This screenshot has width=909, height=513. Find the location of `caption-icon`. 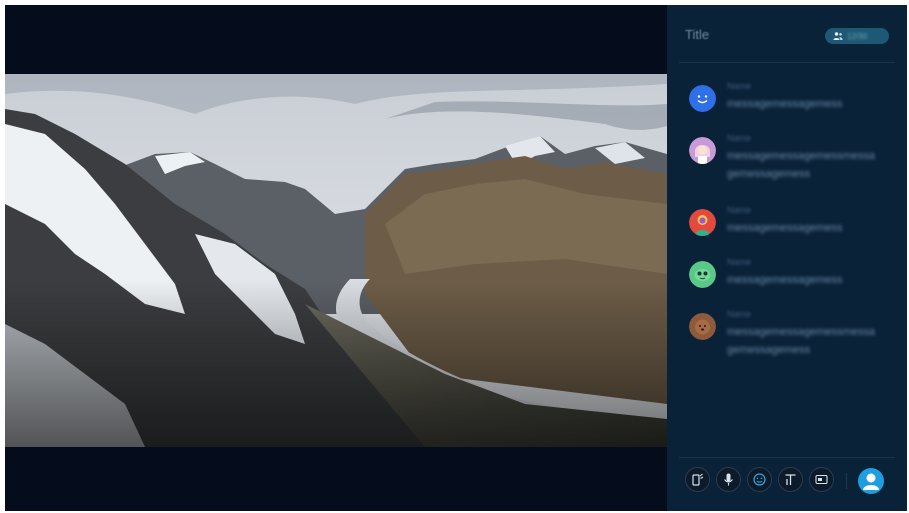

caption-icon is located at coordinates (821, 479).